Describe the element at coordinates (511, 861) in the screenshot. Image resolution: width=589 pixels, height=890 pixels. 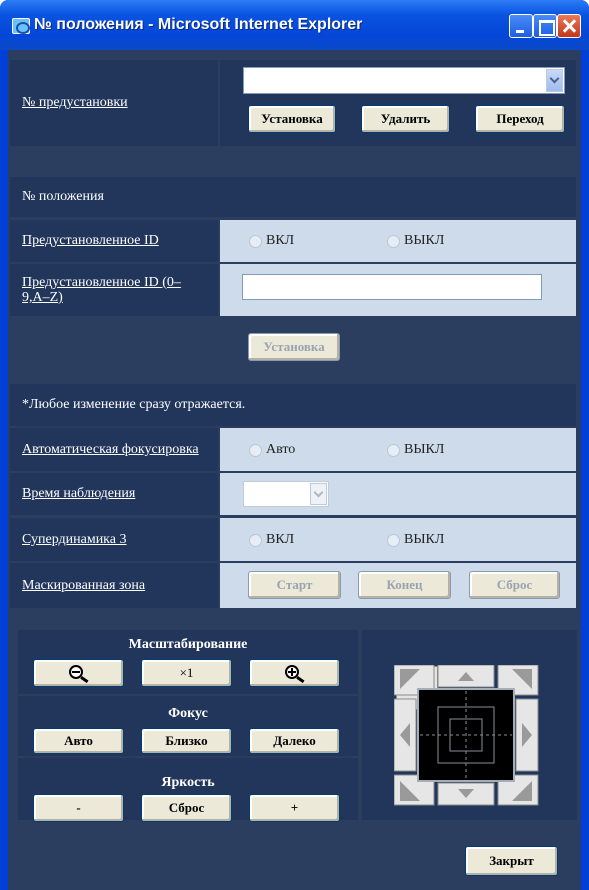
I see `close-button: Закрыт` at that location.